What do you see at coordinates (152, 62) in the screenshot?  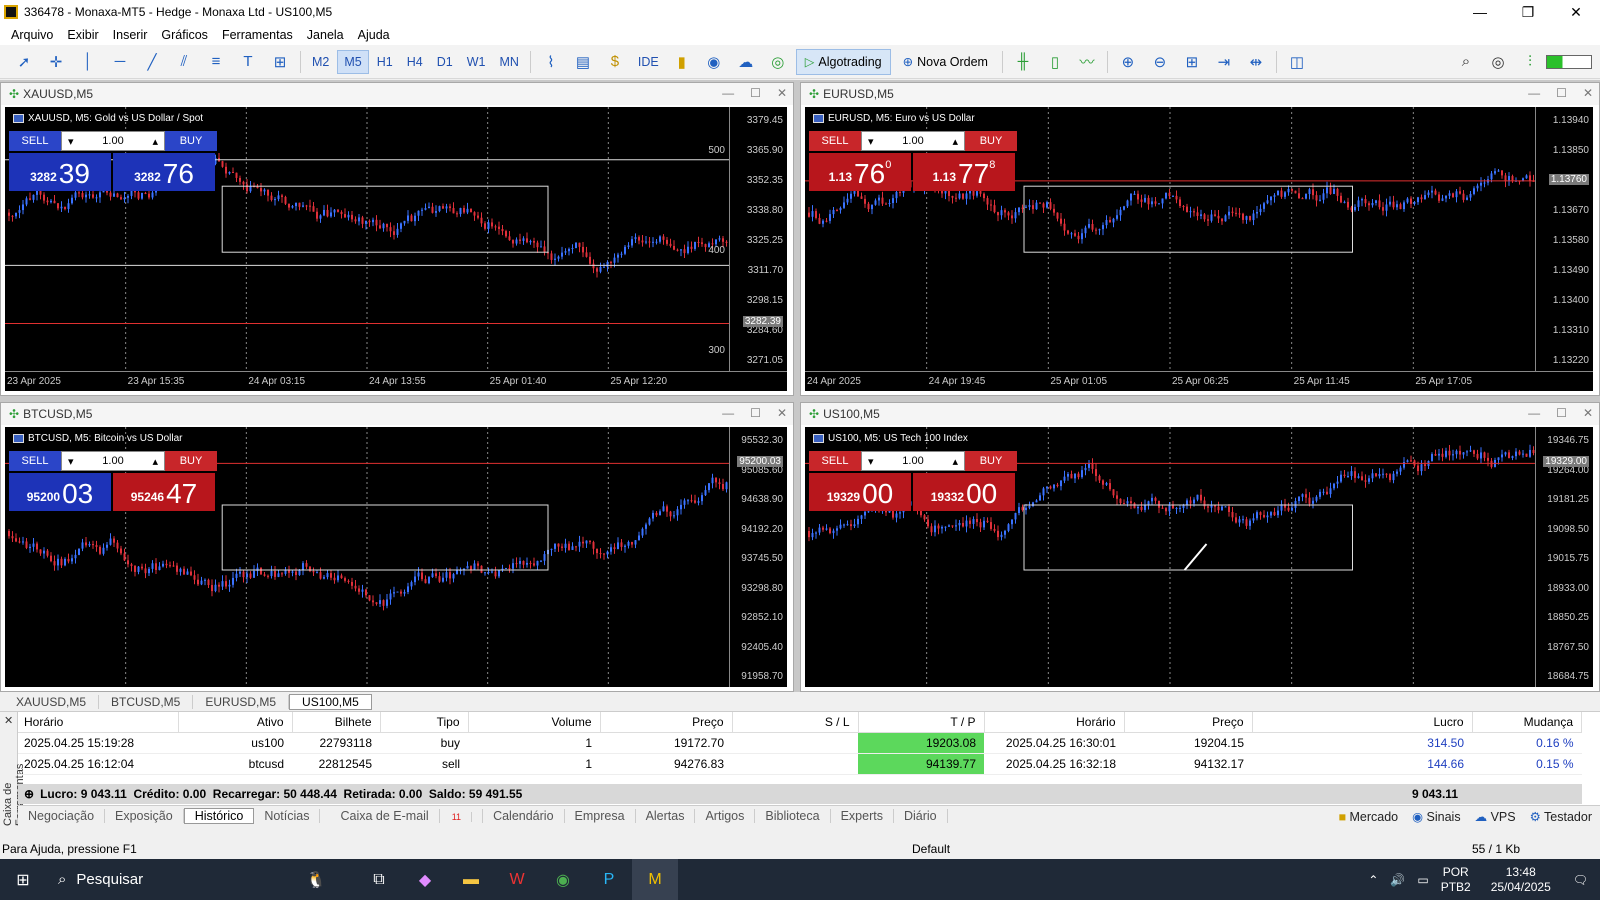 I see `trendline-icon: ╱` at bounding box center [152, 62].